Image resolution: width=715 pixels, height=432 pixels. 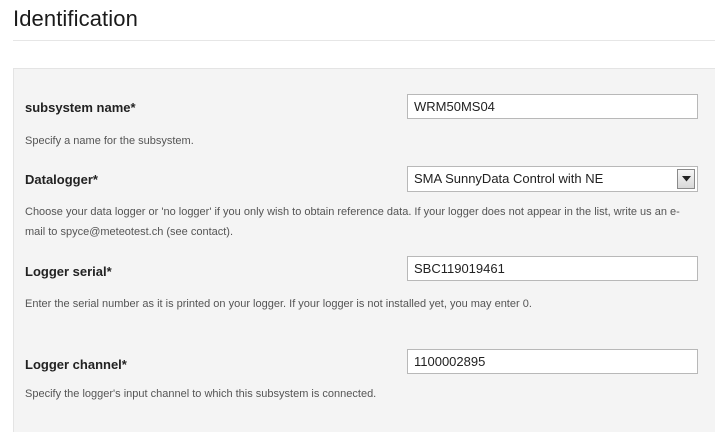 What do you see at coordinates (364, 40) in the screenshot?
I see `title-divider` at bounding box center [364, 40].